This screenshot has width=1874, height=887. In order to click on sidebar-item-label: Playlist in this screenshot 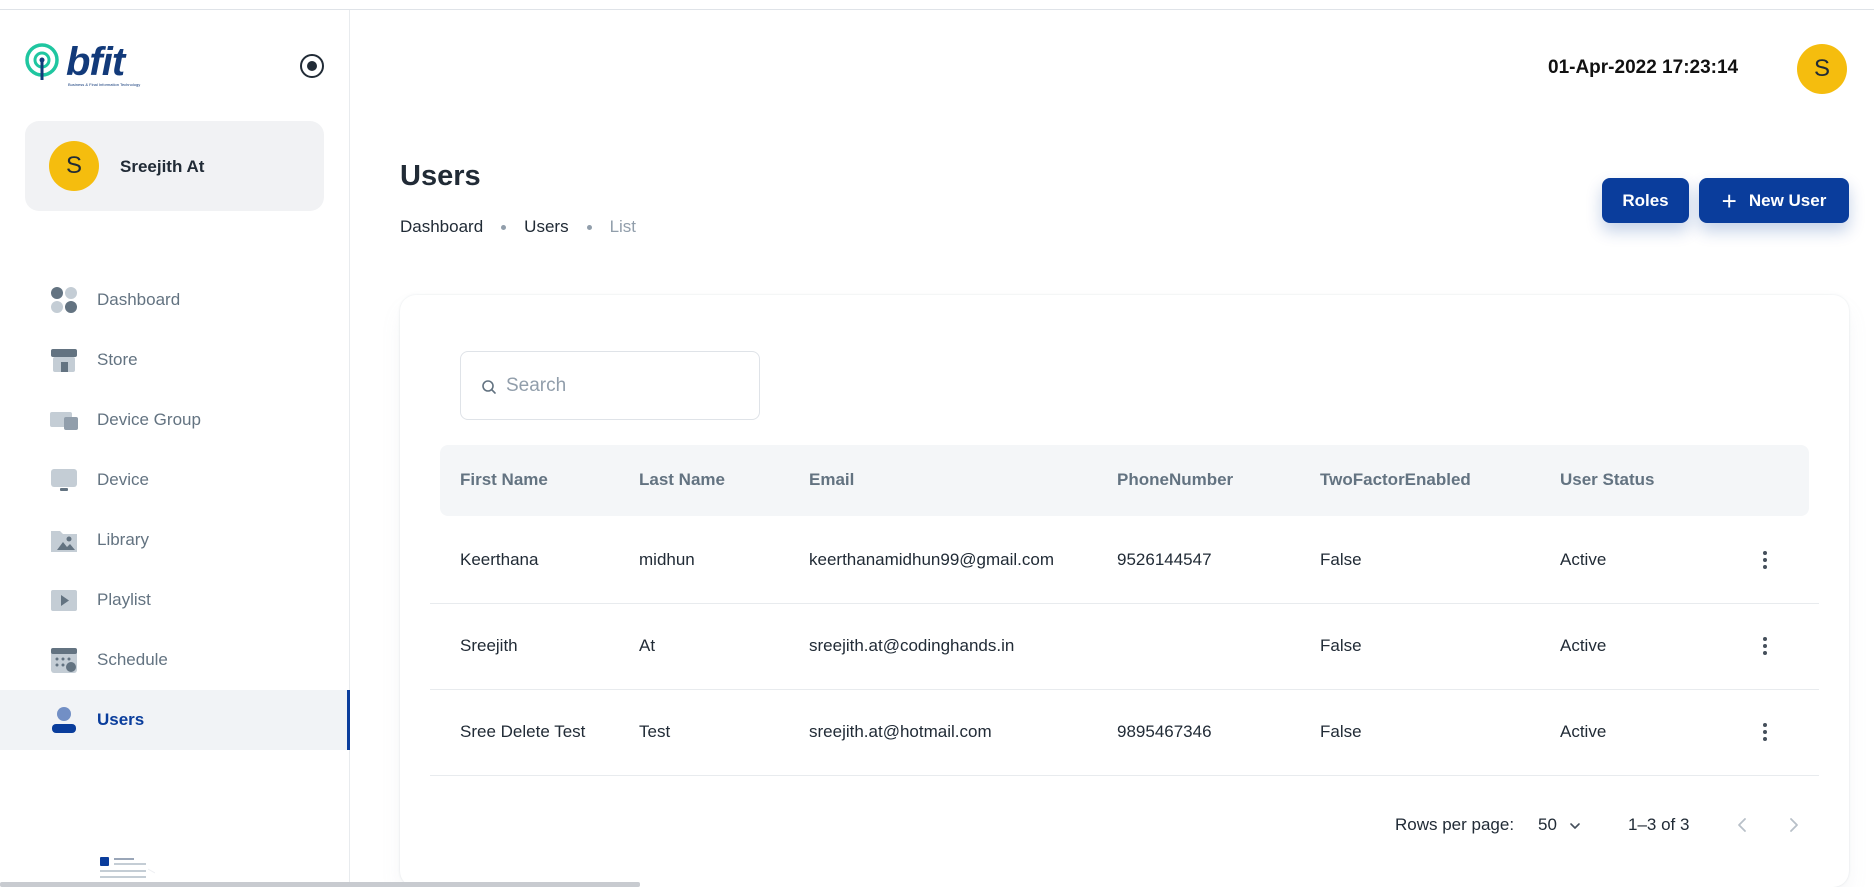, I will do `click(124, 599)`.